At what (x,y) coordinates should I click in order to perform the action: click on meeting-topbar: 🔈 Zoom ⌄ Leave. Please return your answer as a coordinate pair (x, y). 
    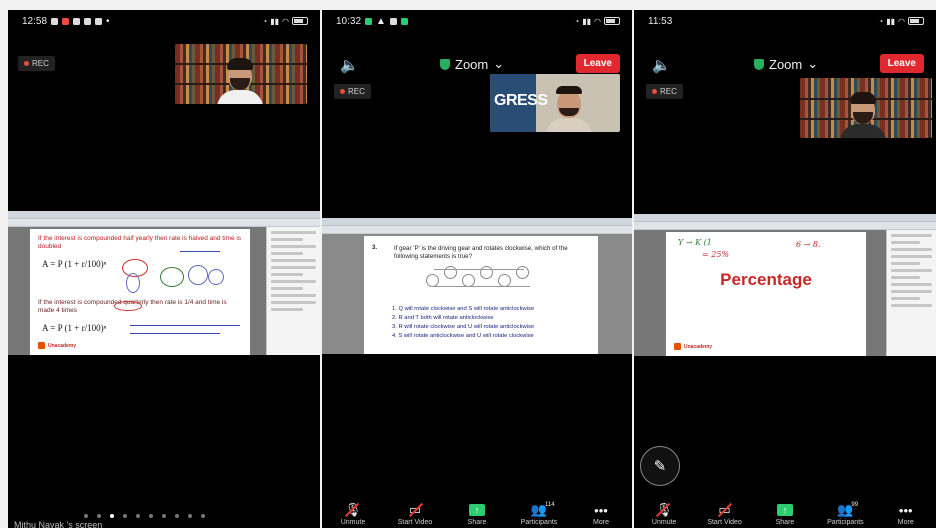
    Looking at the image, I should click on (477, 64).